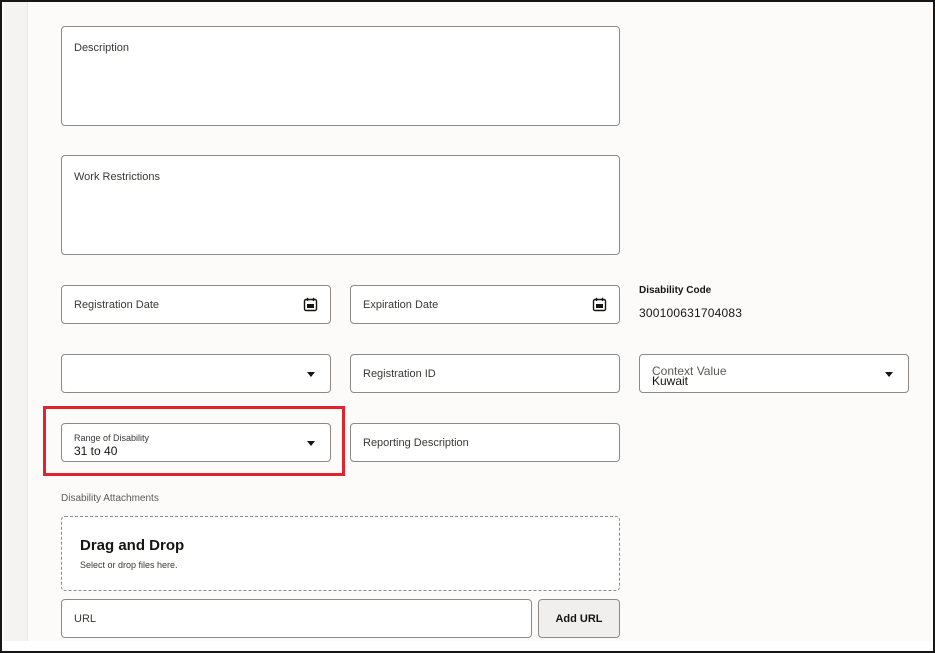  What do you see at coordinates (579, 618) in the screenshot?
I see `add-url-button: Add URL` at bounding box center [579, 618].